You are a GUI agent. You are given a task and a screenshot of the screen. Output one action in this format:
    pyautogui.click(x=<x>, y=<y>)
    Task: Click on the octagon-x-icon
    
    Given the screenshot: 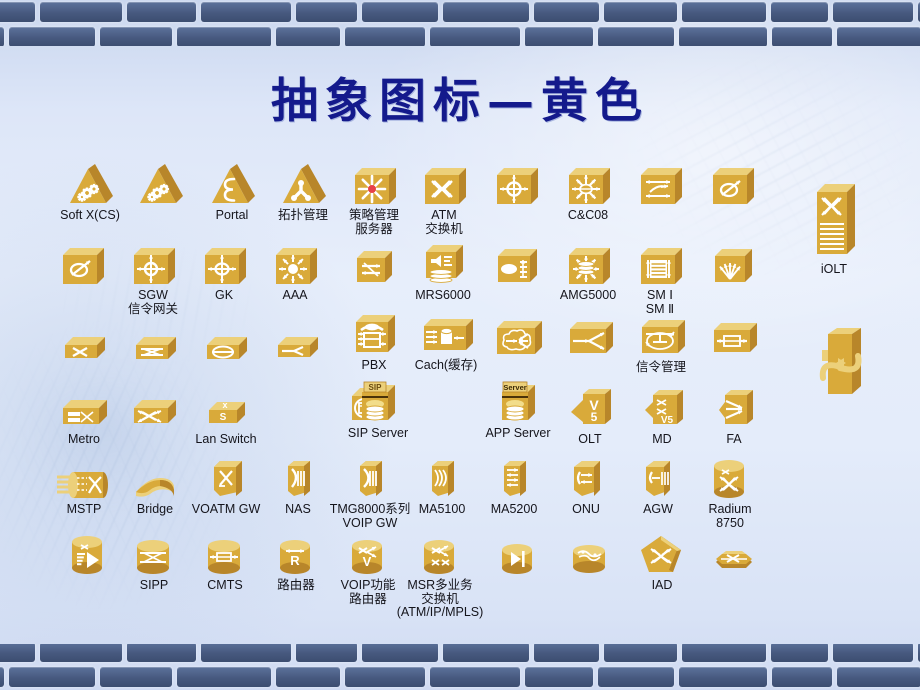 What is the action you would take?
    pyautogui.click(x=734, y=555)
    